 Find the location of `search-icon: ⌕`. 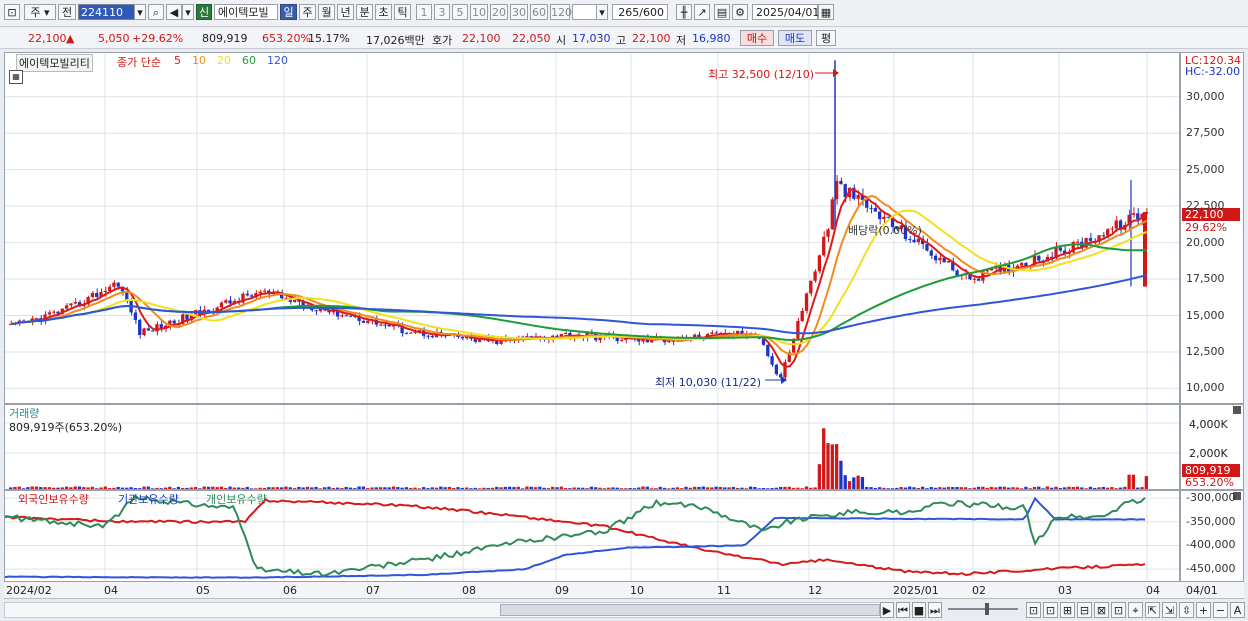

search-icon: ⌕ is located at coordinates (156, 12).